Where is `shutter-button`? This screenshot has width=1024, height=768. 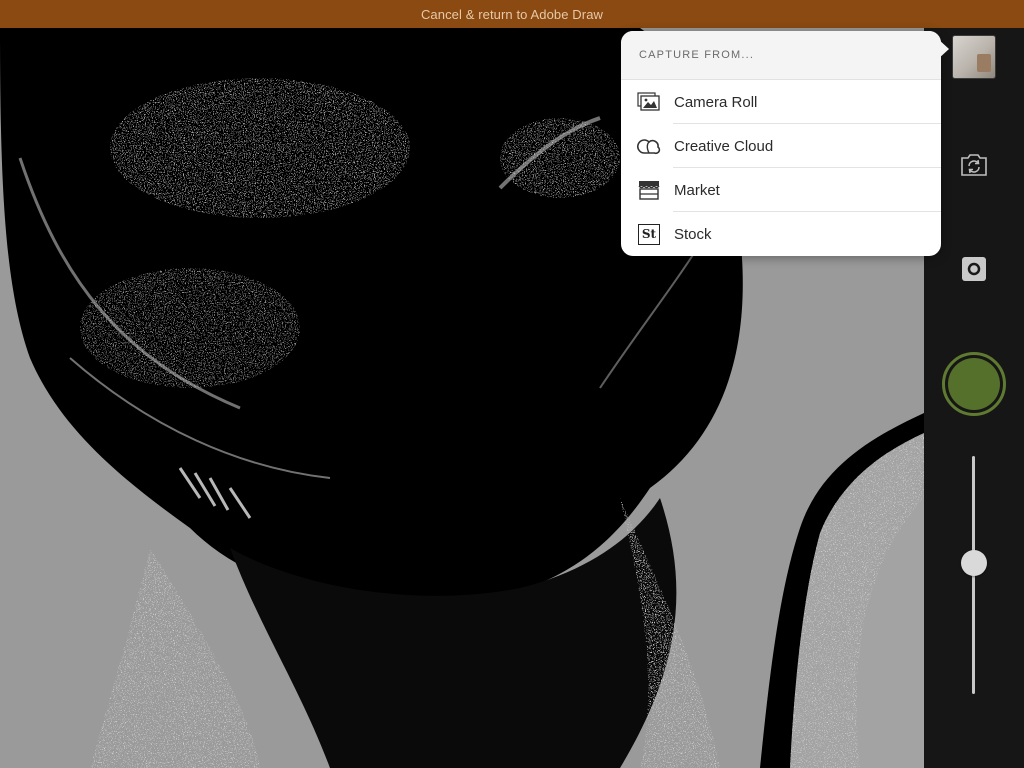
shutter-button is located at coordinates (974, 384).